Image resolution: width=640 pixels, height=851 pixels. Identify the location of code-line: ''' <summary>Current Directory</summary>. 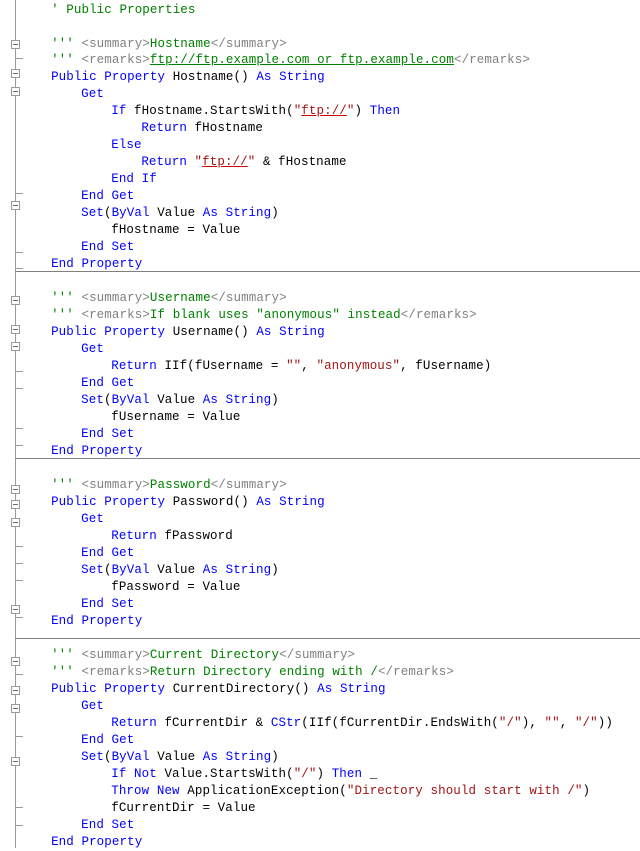
(203, 655).